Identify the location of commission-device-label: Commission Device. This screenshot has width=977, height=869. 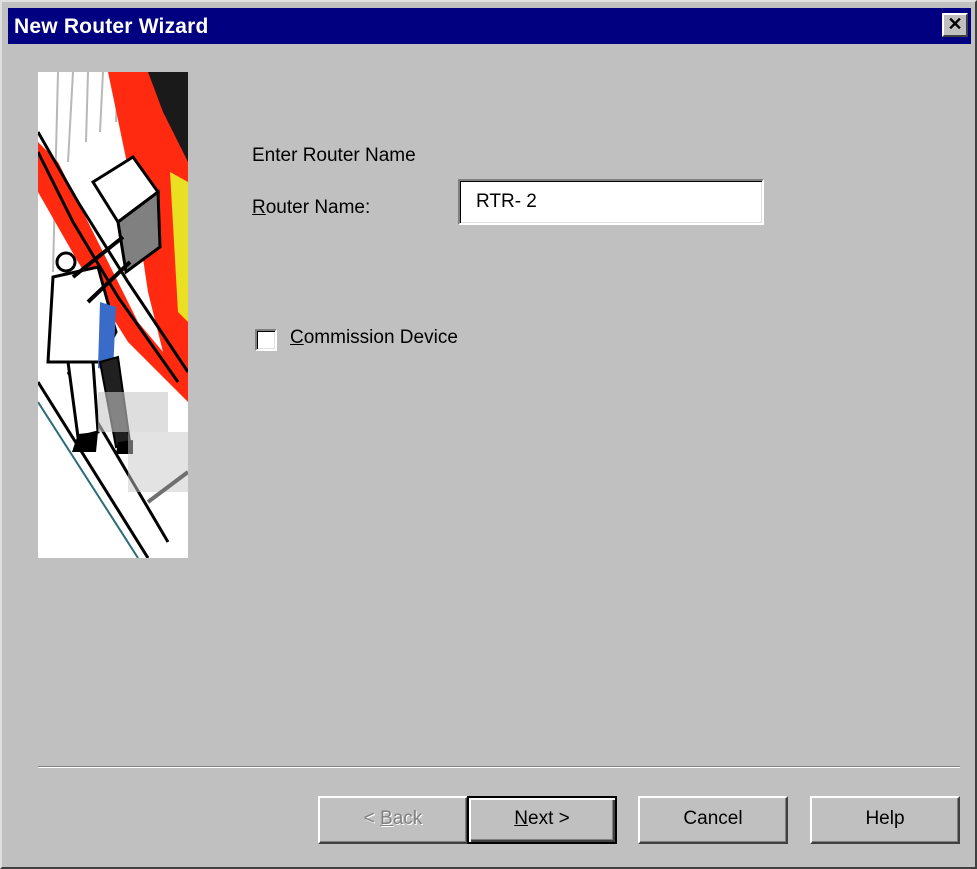
(374, 338).